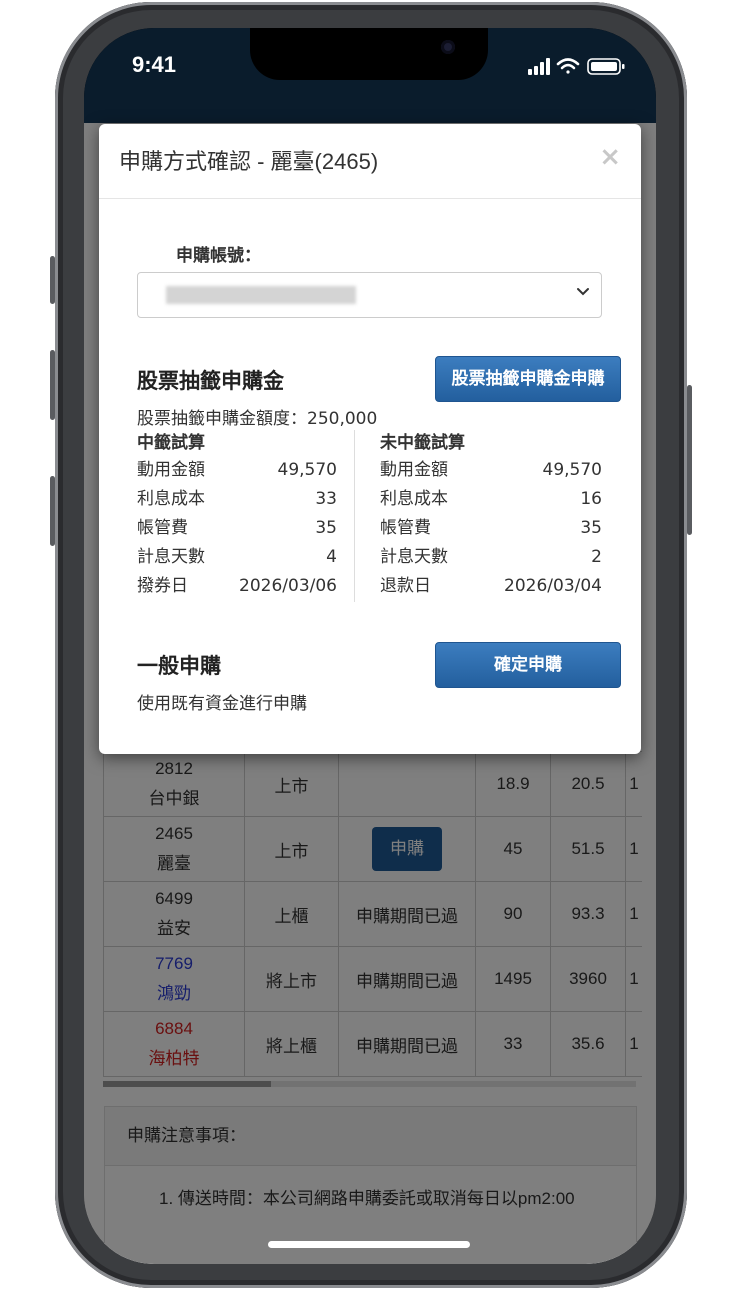 Image resolution: width=744 pixels, height=1290 pixels. I want to click on calc-row: 計息天數 2, so click(491, 557).